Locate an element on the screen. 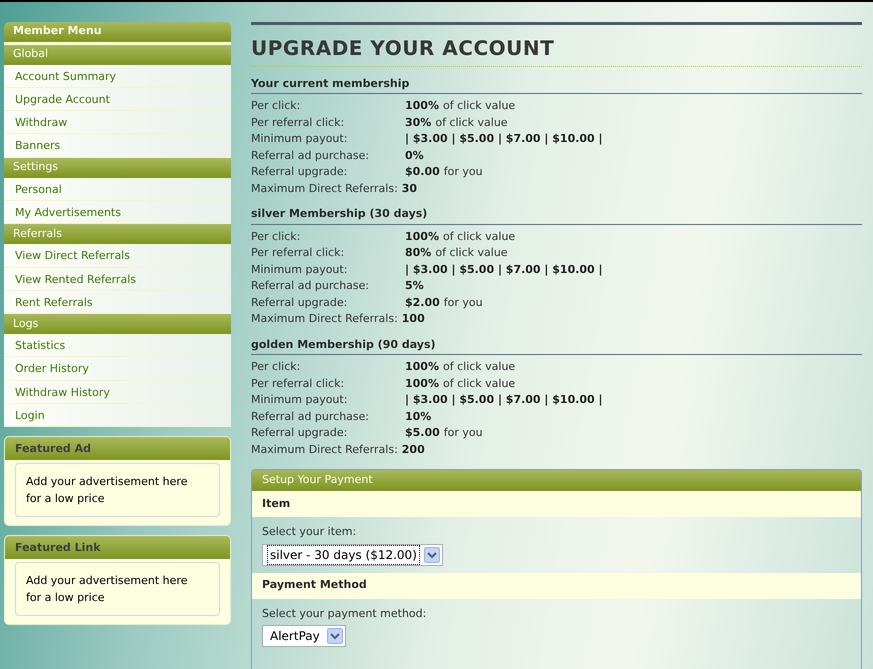 Image resolution: width=873 pixels, height=669 pixels. row-value: 80% is located at coordinates (418, 253).